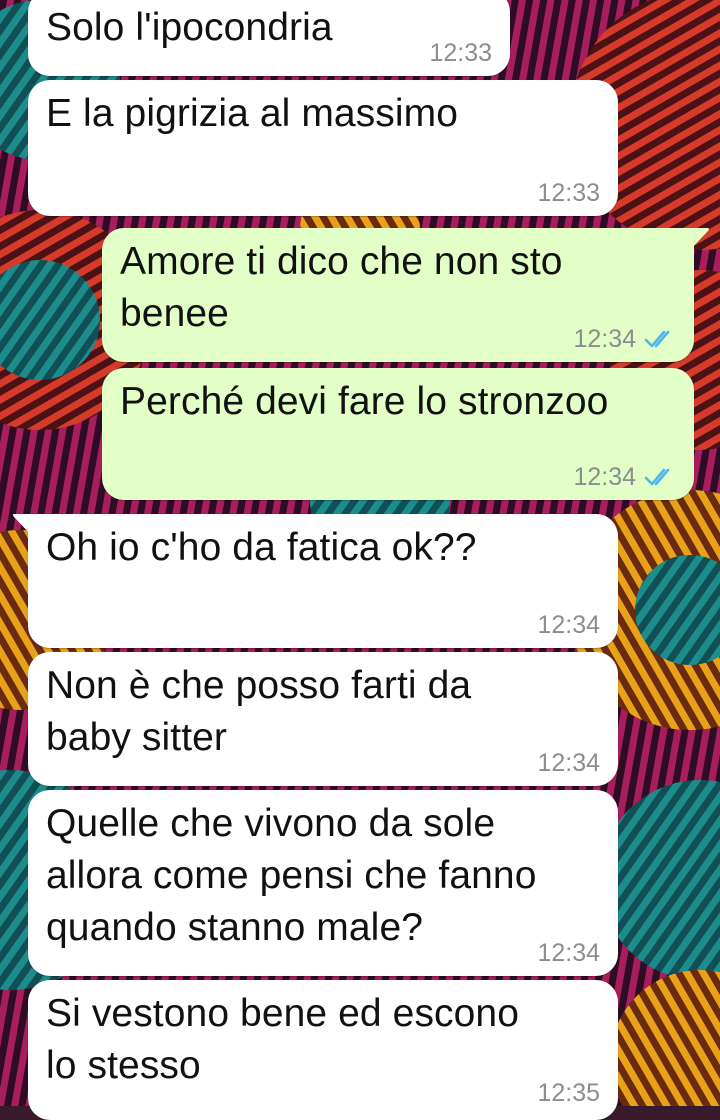 The image size is (720, 1120). I want to click on message-bubble-incoming: E la pigrizia al massimo 12:33, so click(323, 148).